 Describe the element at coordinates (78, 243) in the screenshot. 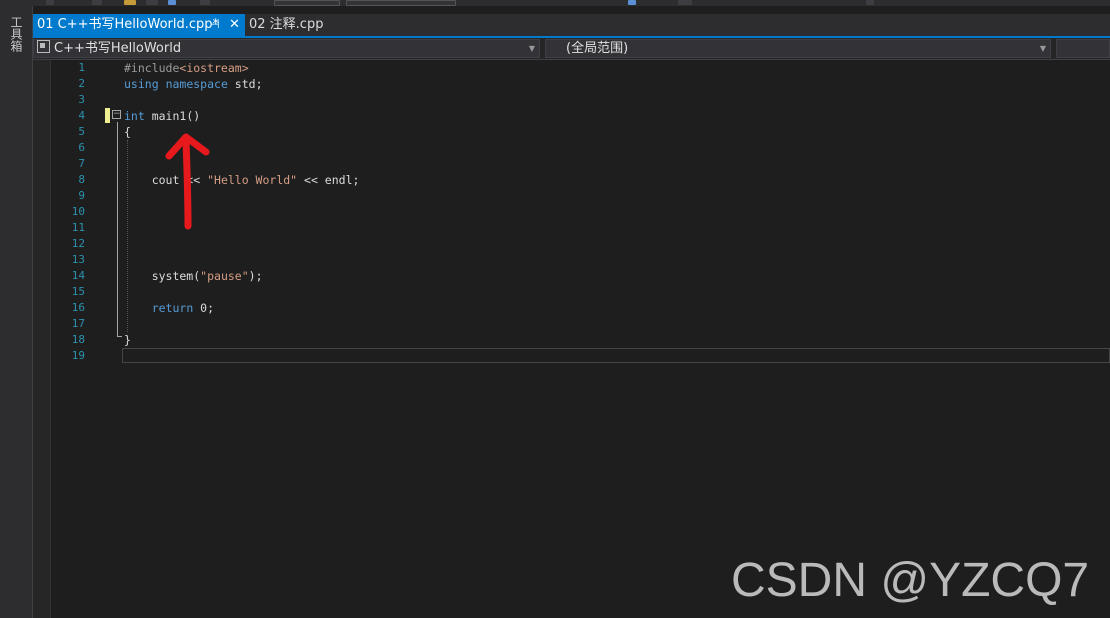

I see `line-number: 12` at that location.